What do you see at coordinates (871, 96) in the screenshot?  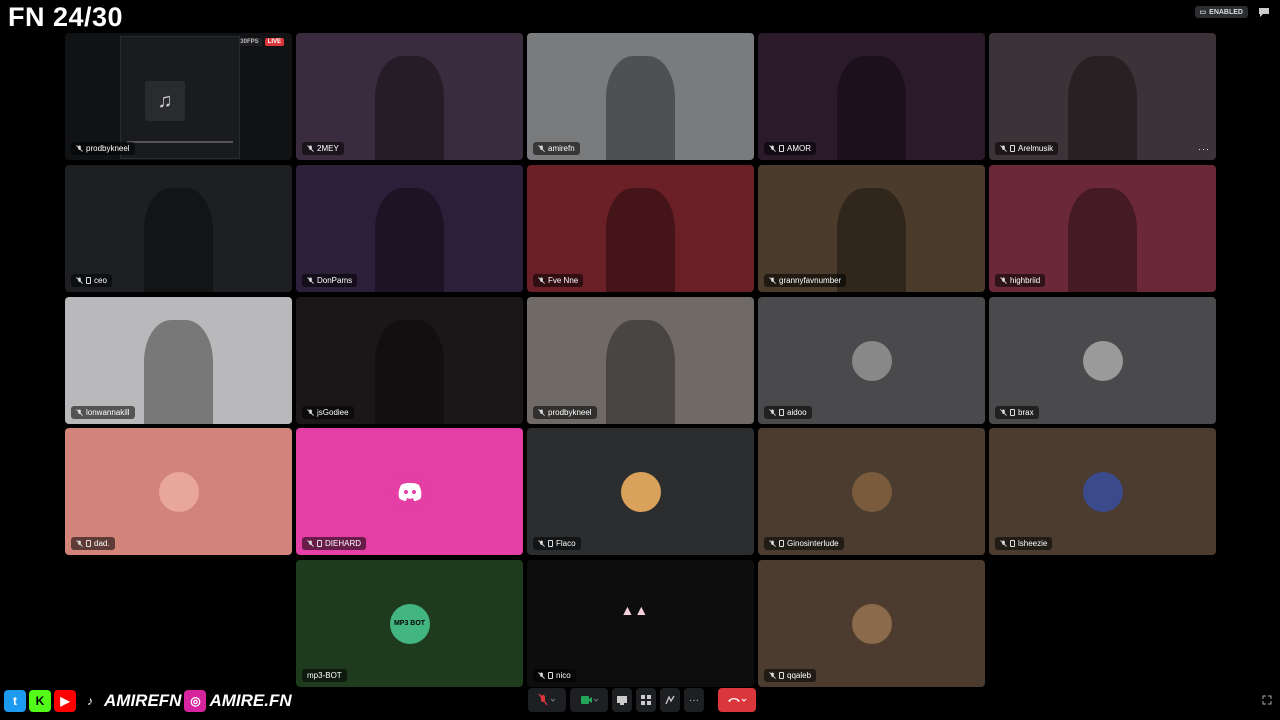 I see `participant-tile: AMOR` at bounding box center [871, 96].